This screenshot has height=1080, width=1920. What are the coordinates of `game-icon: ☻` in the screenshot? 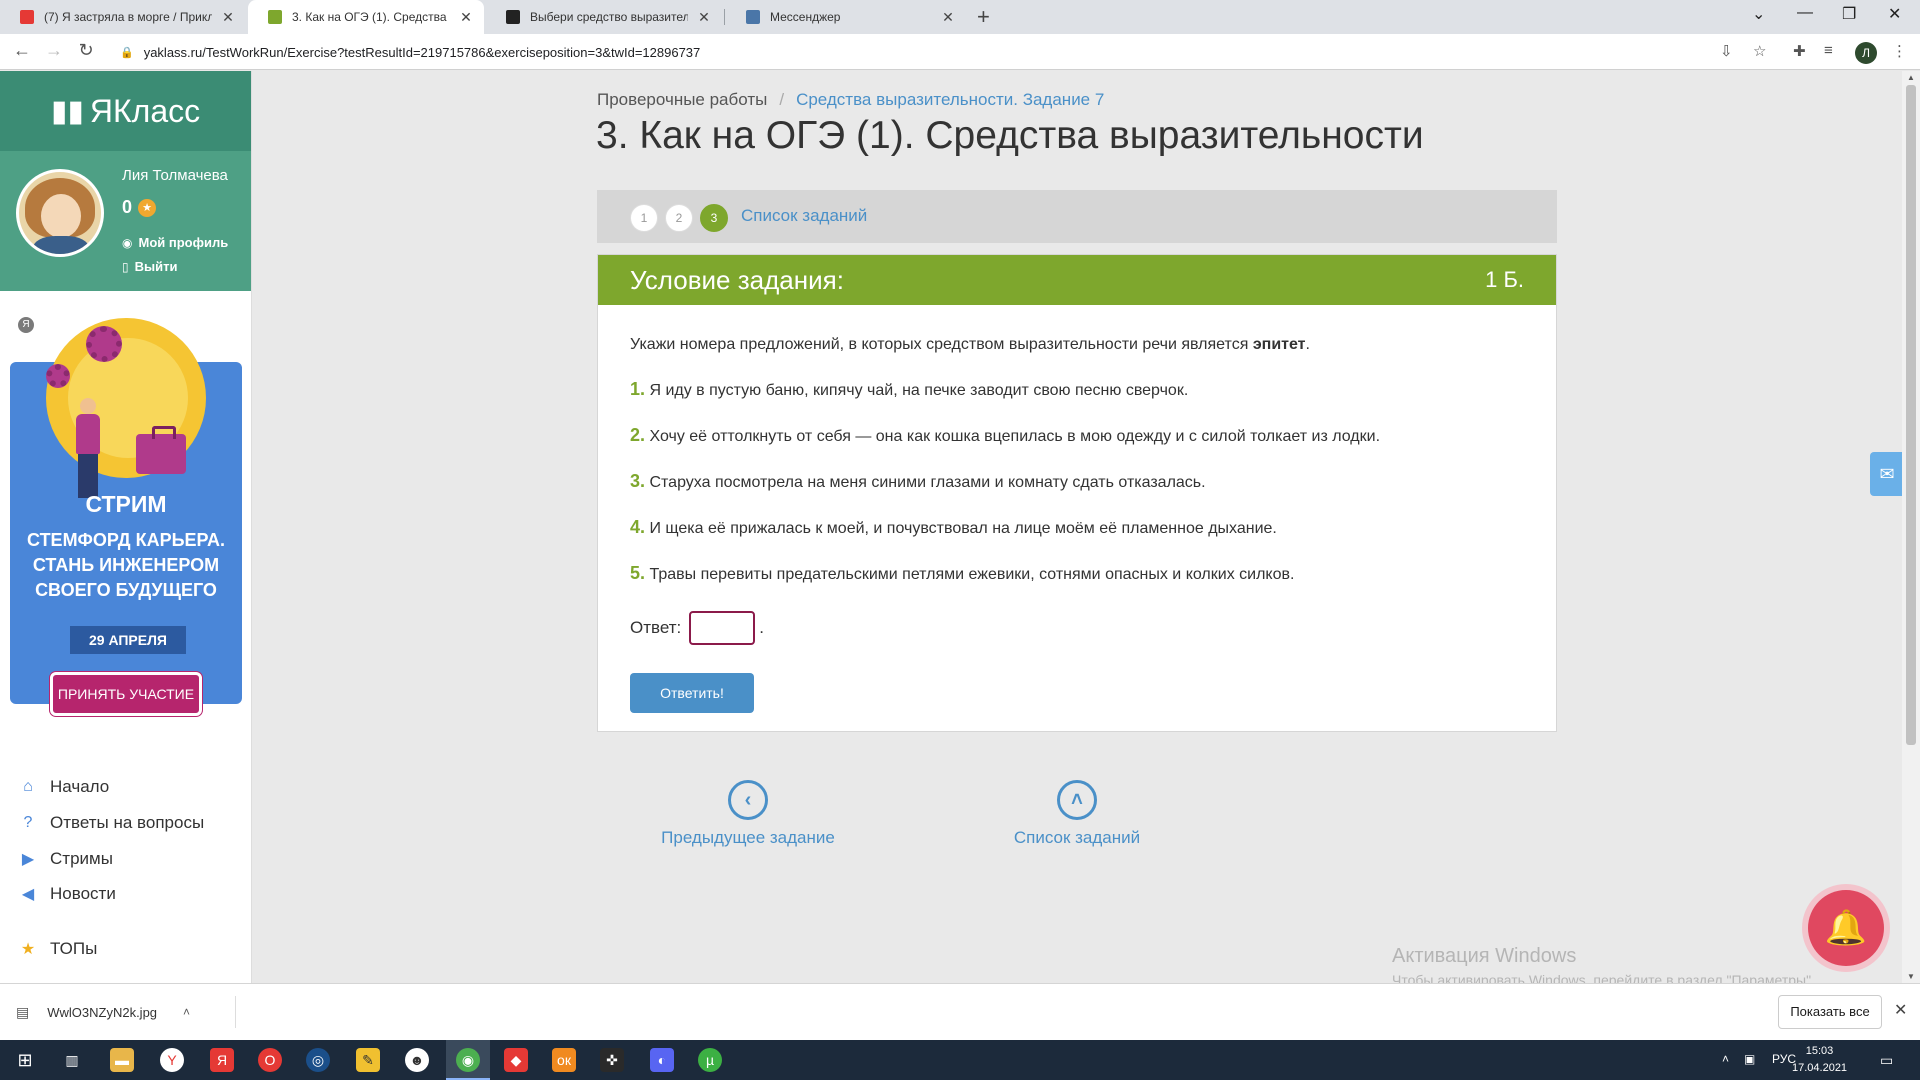 It's located at (417, 1060).